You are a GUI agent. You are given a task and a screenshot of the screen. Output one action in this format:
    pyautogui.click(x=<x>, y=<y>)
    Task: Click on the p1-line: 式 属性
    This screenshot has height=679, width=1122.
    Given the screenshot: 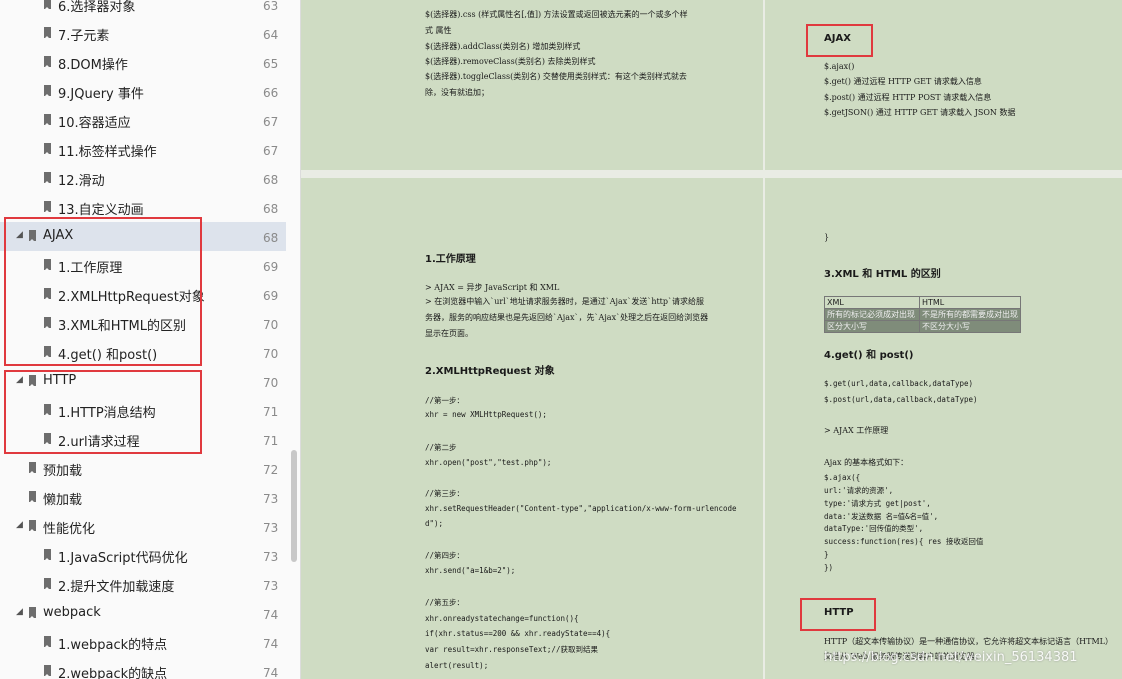 What is the action you would take?
    pyautogui.click(x=438, y=30)
    